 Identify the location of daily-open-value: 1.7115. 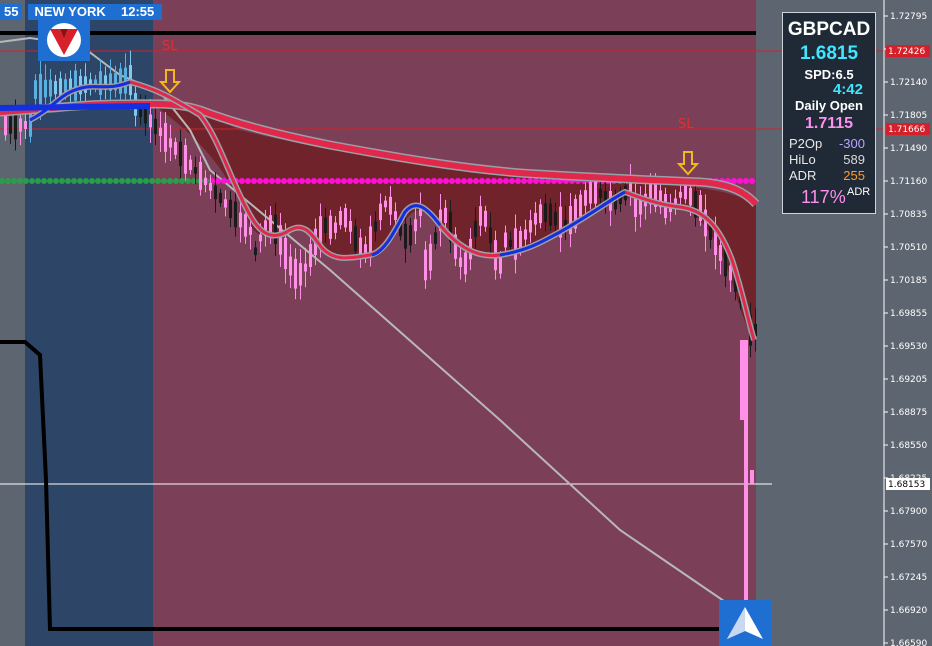
(829, 123).